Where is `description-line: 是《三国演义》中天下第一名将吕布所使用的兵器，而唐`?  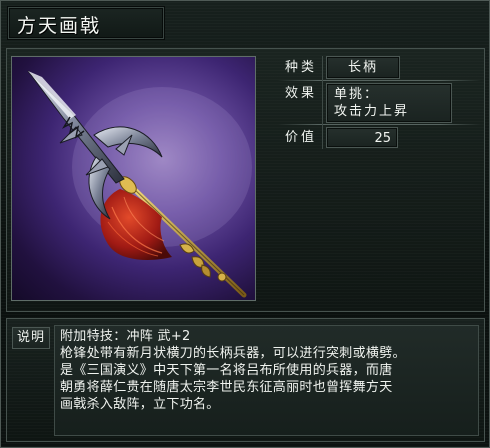
description-line: 是《三国演义》中天下第一名将吕布所使用的兵器，而唐 is located at coordinates (226, 370).